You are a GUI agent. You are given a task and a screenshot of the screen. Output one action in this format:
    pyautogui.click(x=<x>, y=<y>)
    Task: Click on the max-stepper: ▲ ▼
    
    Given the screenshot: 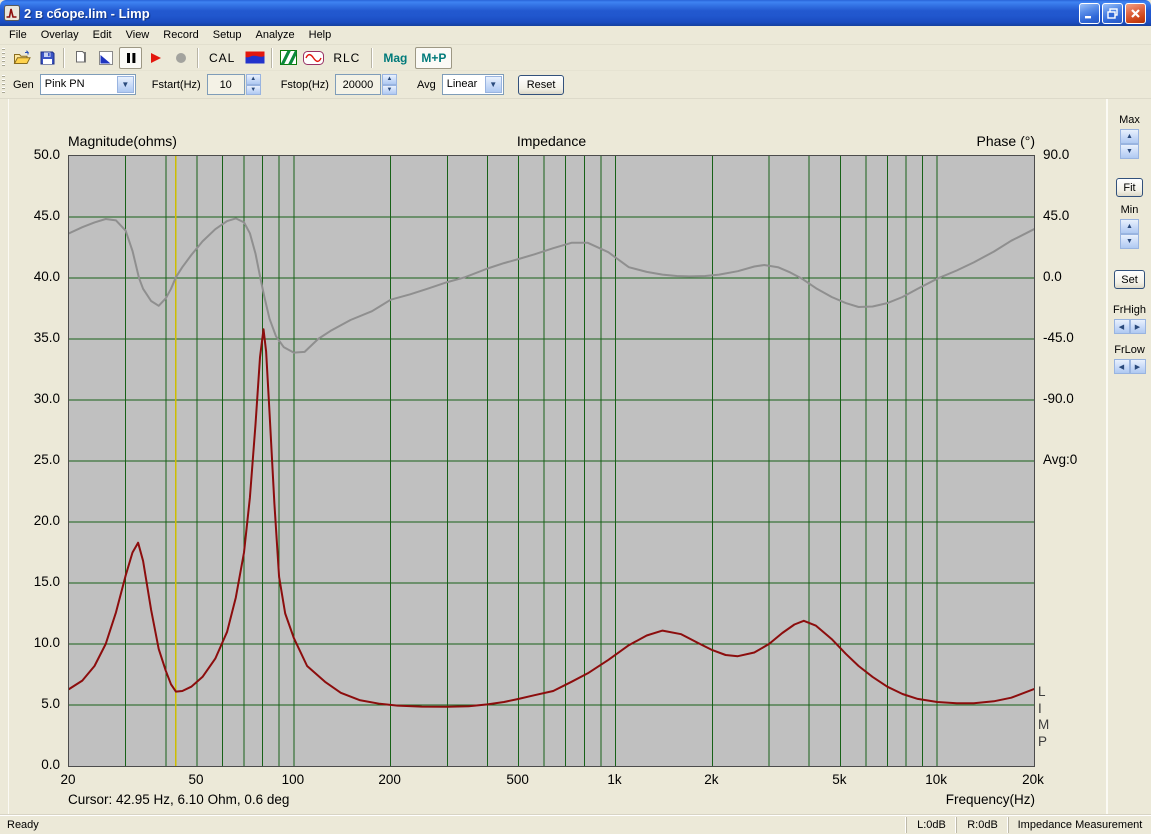 What is the action you would take?
    pyautogui.click(x=1129, y=144)
    